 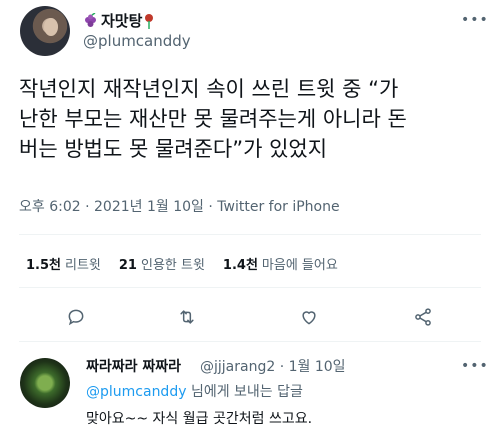 I want to click on tweet-text-line: 작년인지 재작년인지 속이 쓰린 트윗 중 “가, so click(x=209, y=89).